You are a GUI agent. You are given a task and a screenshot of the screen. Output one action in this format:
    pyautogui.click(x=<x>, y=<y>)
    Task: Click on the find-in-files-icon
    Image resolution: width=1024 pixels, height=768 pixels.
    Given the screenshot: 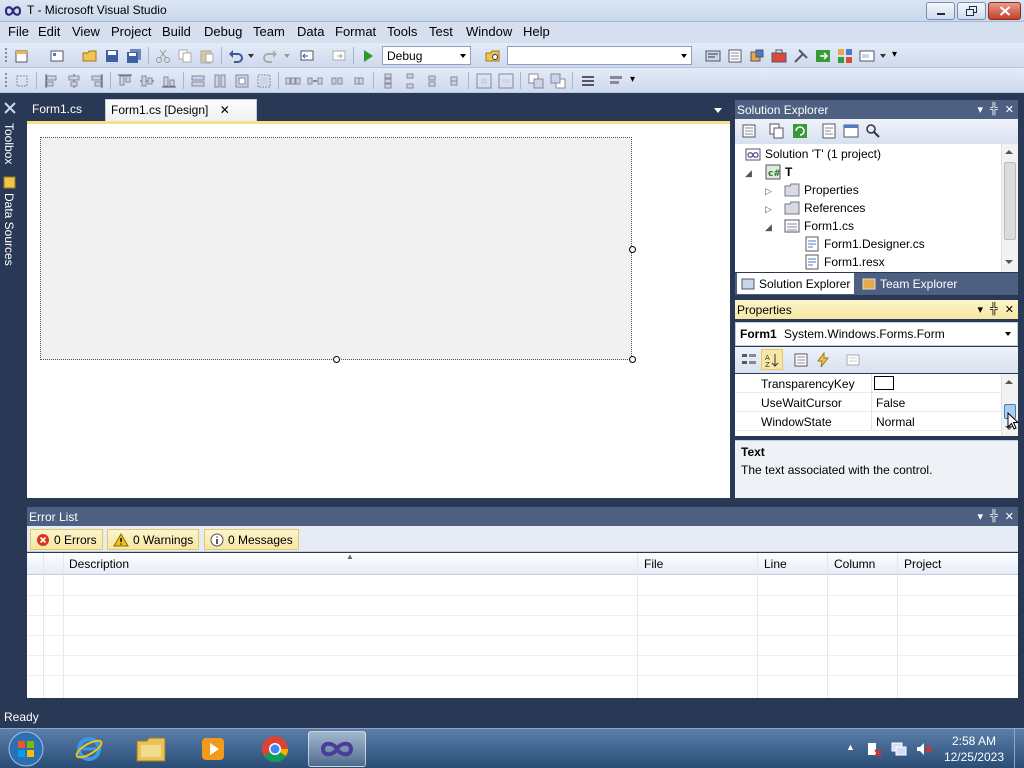 What is the action you would take?
    pyautogui.click(x=493, y=56)
    